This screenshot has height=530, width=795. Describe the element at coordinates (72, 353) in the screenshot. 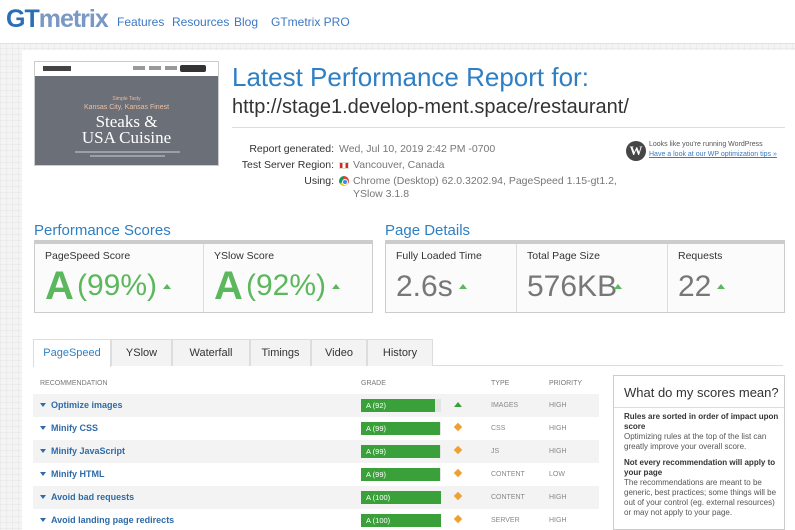

I see `tab-pagespeed: PageSpeed` at that location.